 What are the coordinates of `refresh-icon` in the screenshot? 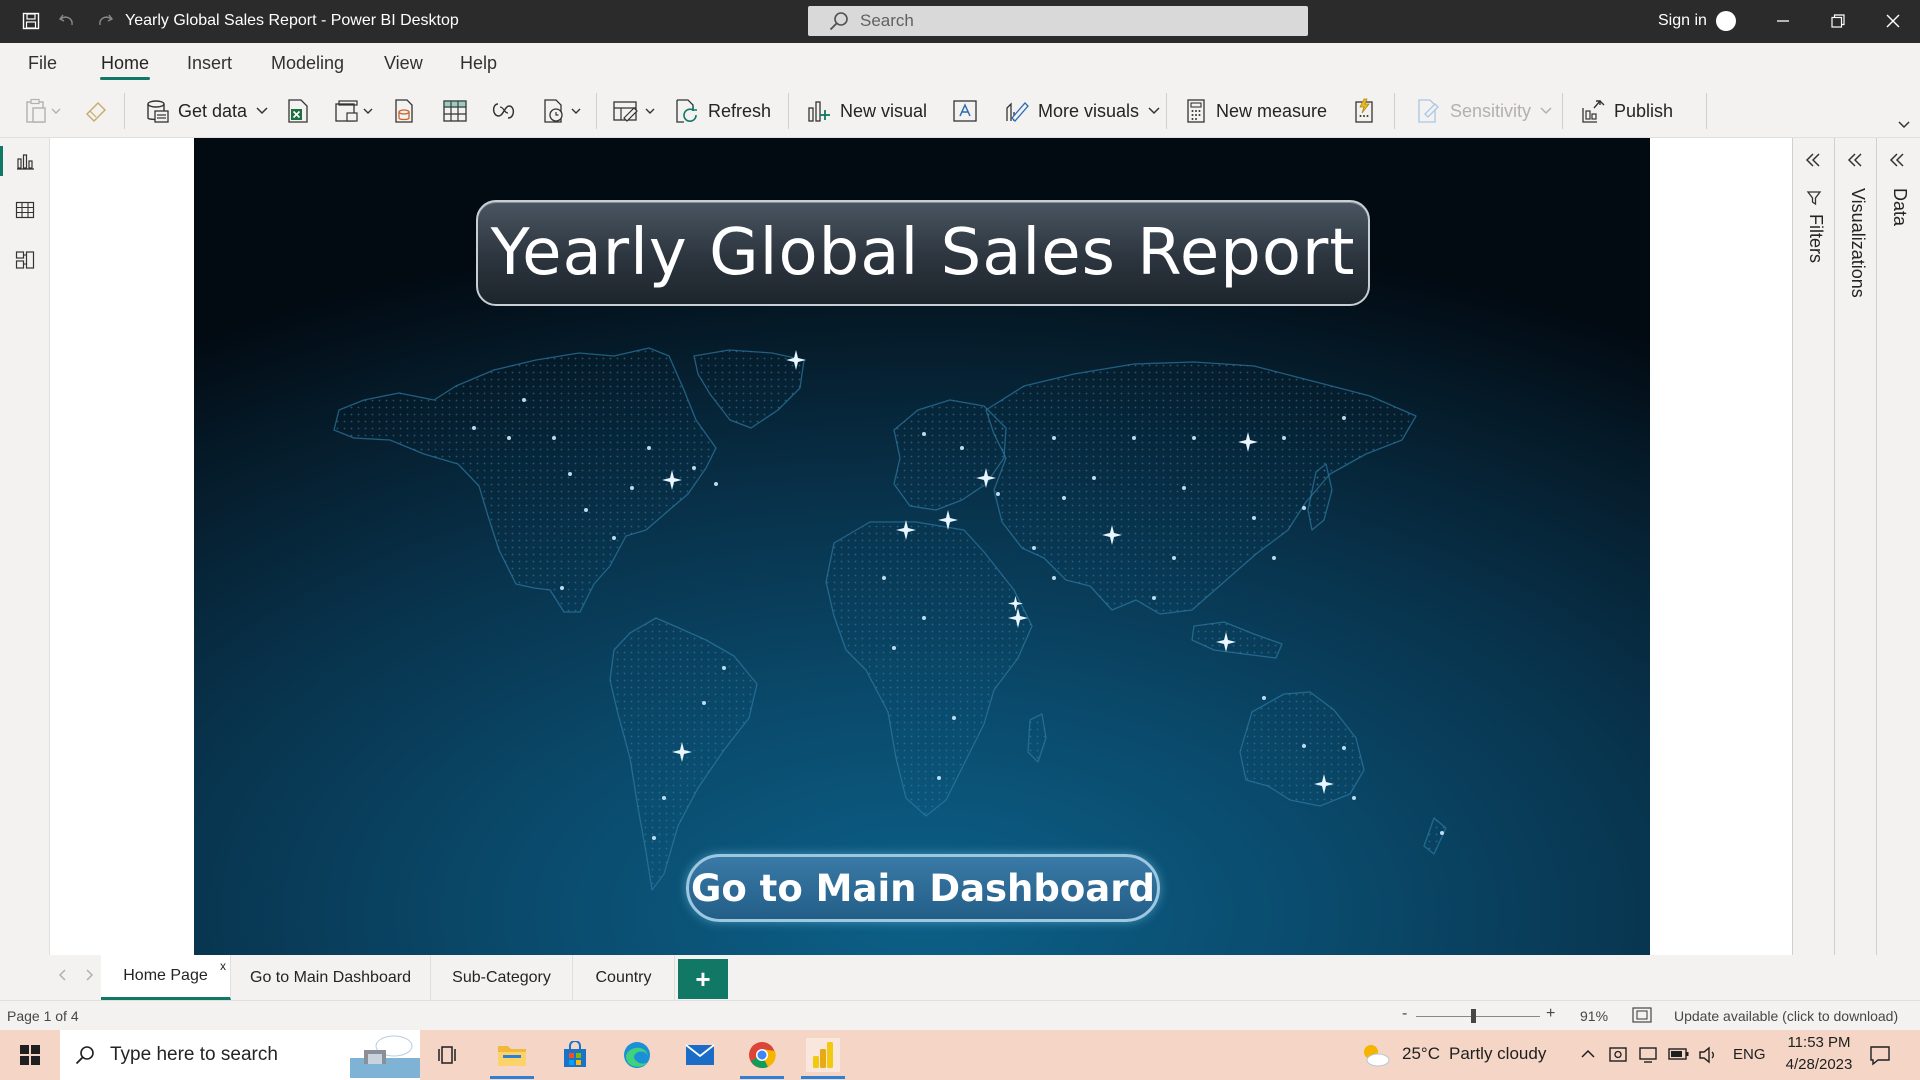 It's located at (686, 111).